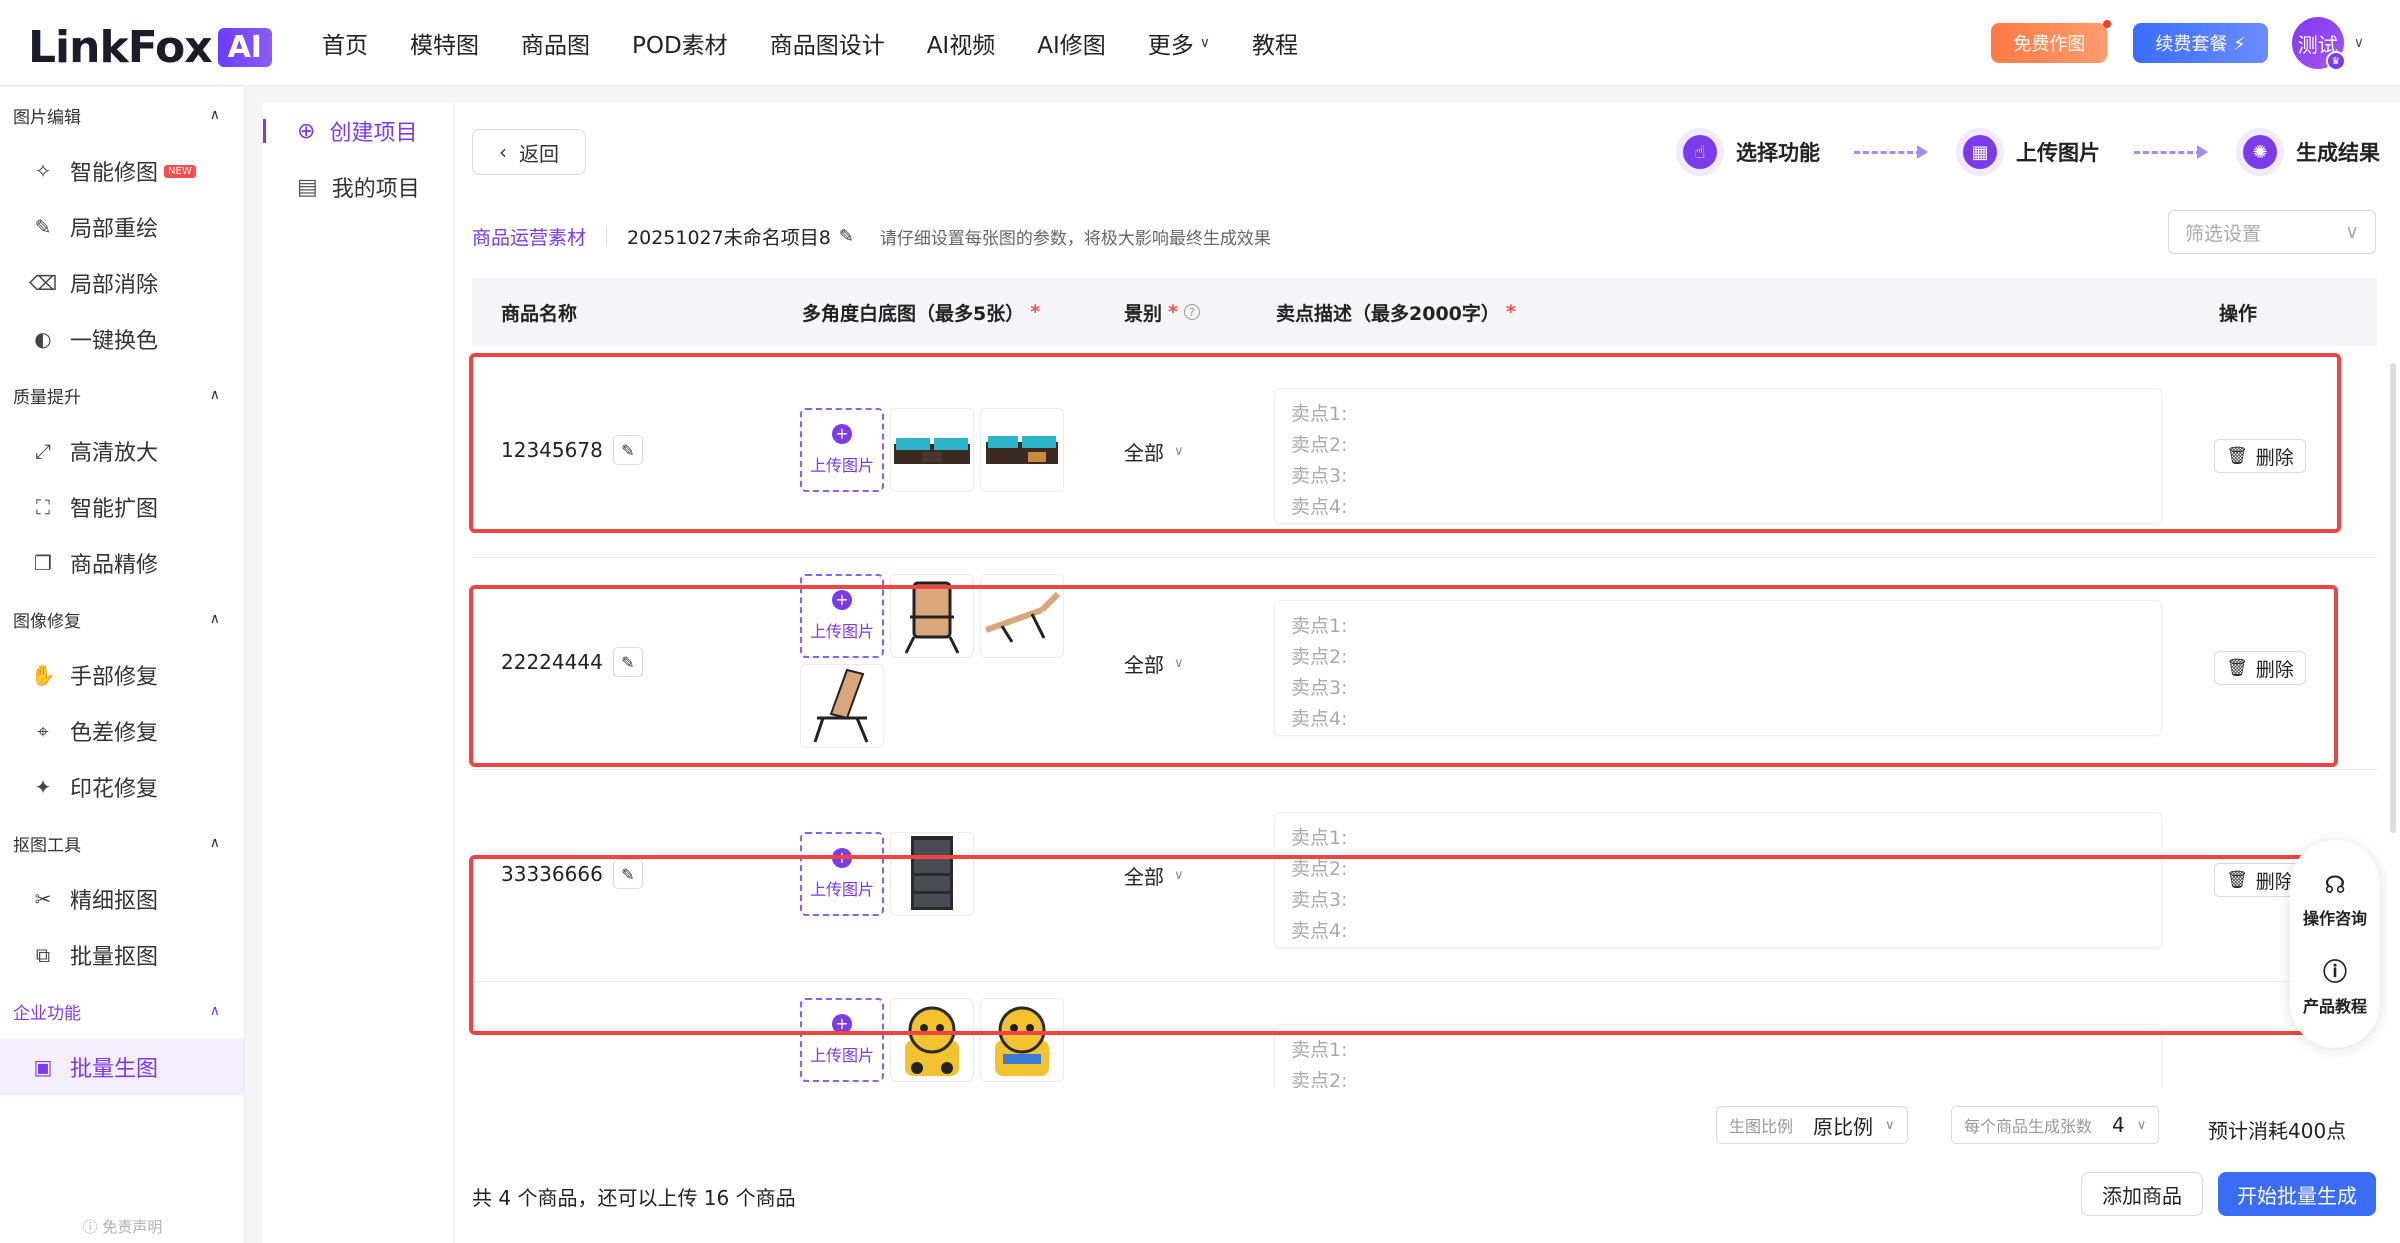  I want to click on plus-circle-icon: ⊕, so click(306, 131).